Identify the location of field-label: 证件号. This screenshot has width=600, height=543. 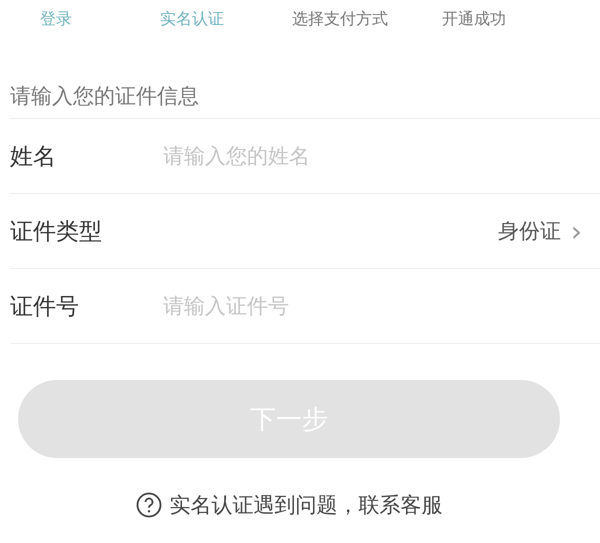
(45, 307).